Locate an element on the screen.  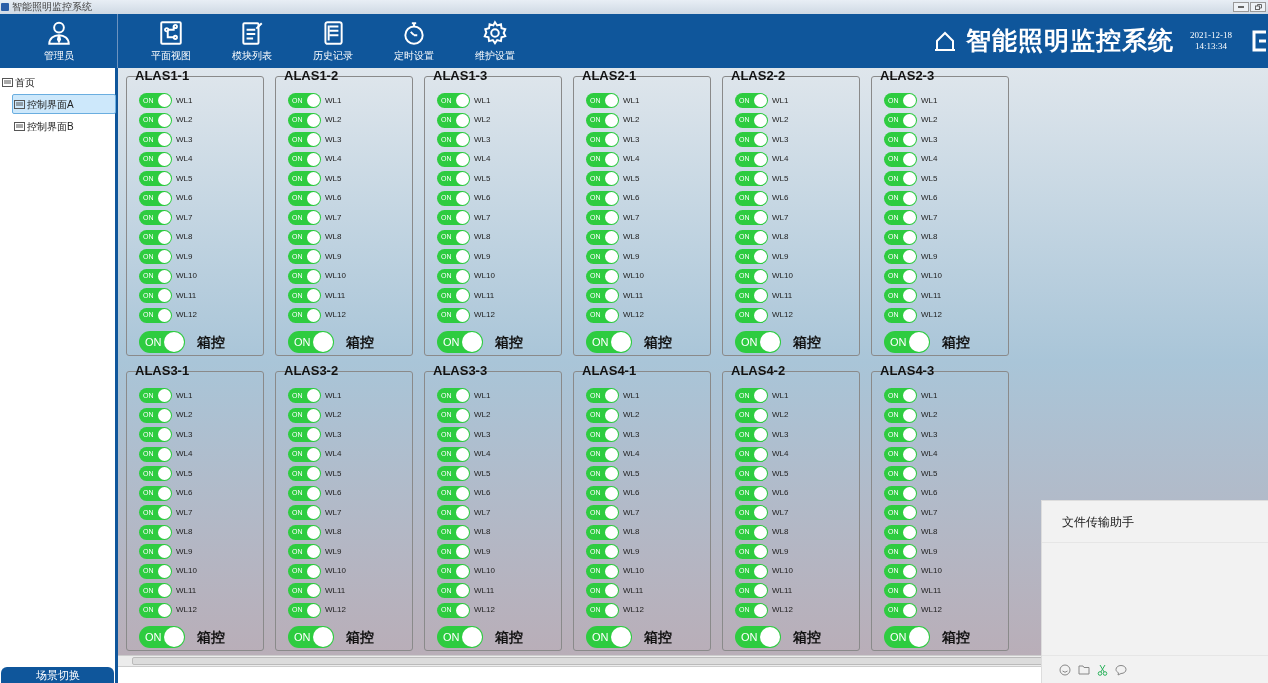
group-title: ALAS4-3 is located at coordinates (907, 371).